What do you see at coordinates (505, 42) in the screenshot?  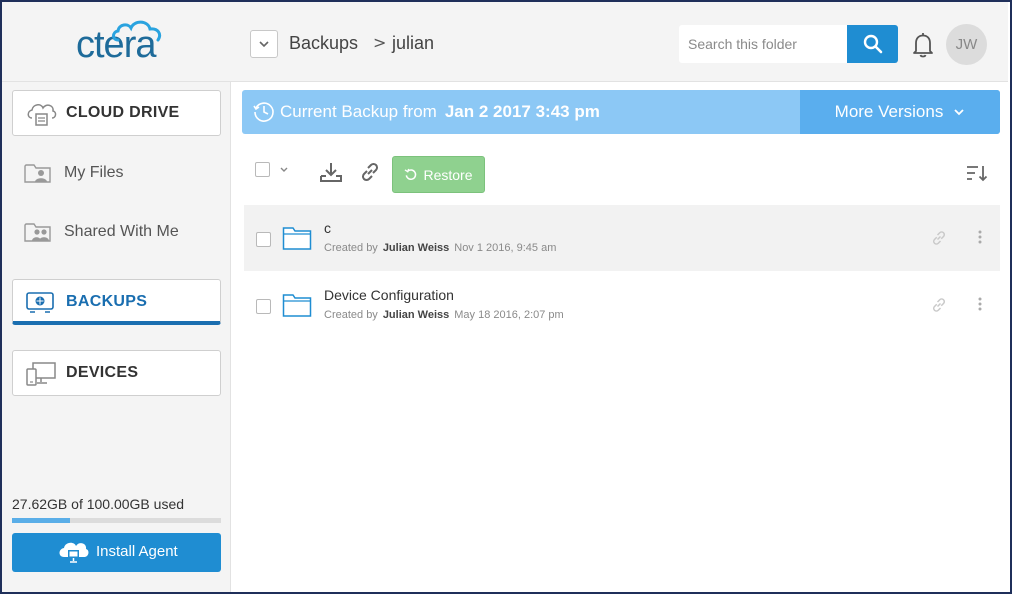 I see `top-header: ctera Backups > julian JW` at bounding box center [505, 42].